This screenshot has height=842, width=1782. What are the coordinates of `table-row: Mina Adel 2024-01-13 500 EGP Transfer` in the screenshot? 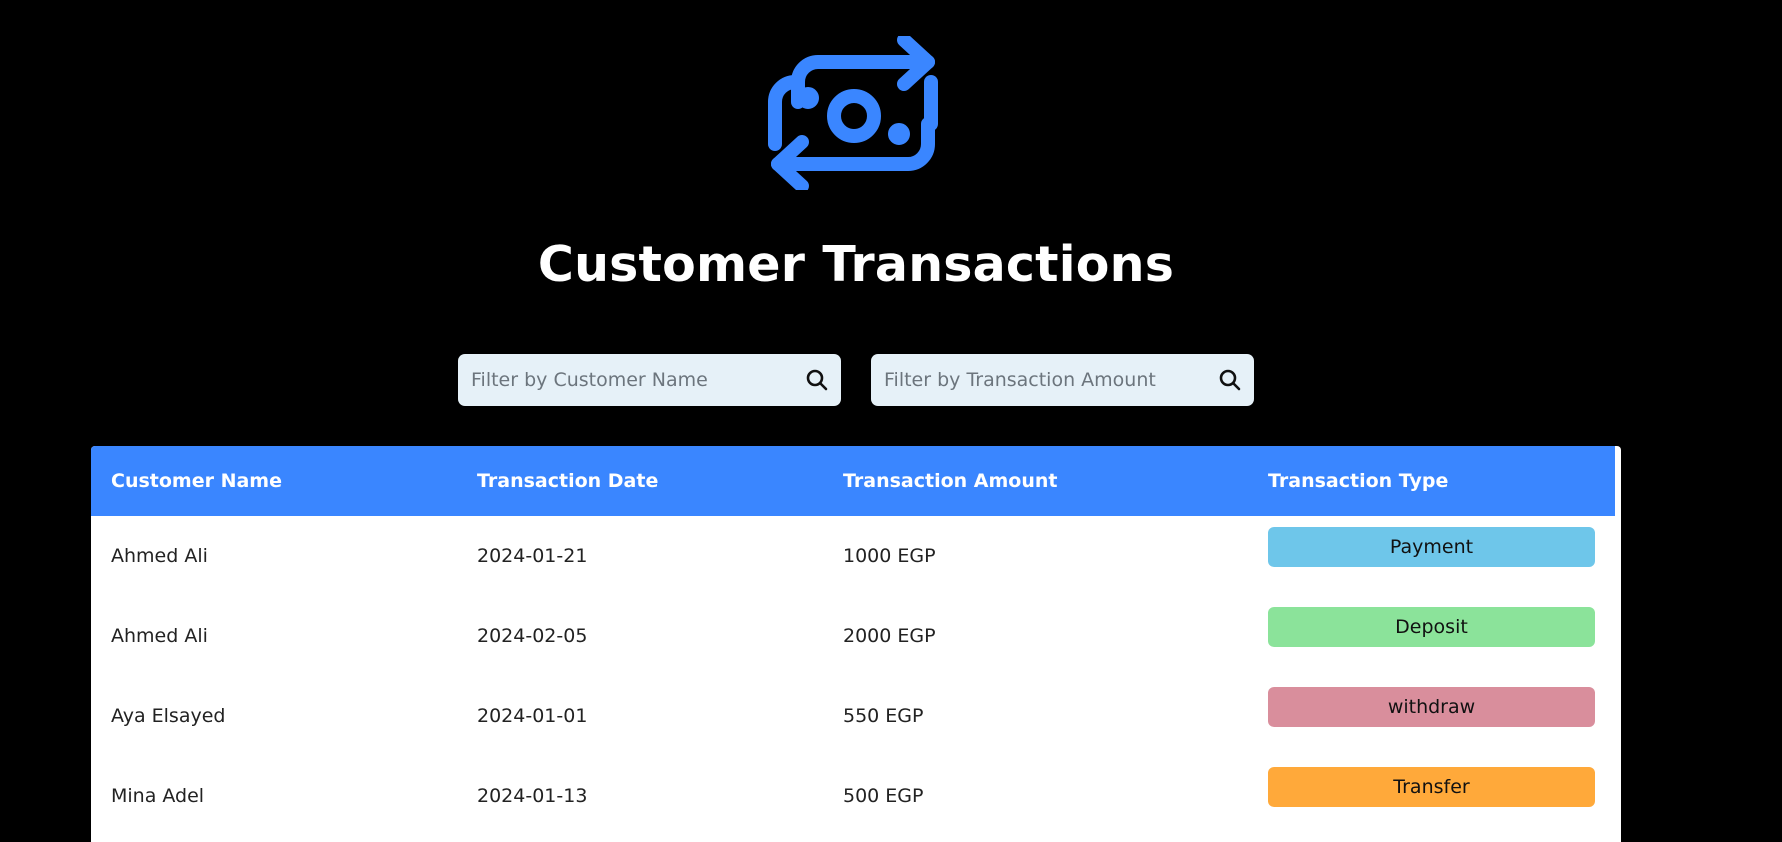 It's located at (853, 796).